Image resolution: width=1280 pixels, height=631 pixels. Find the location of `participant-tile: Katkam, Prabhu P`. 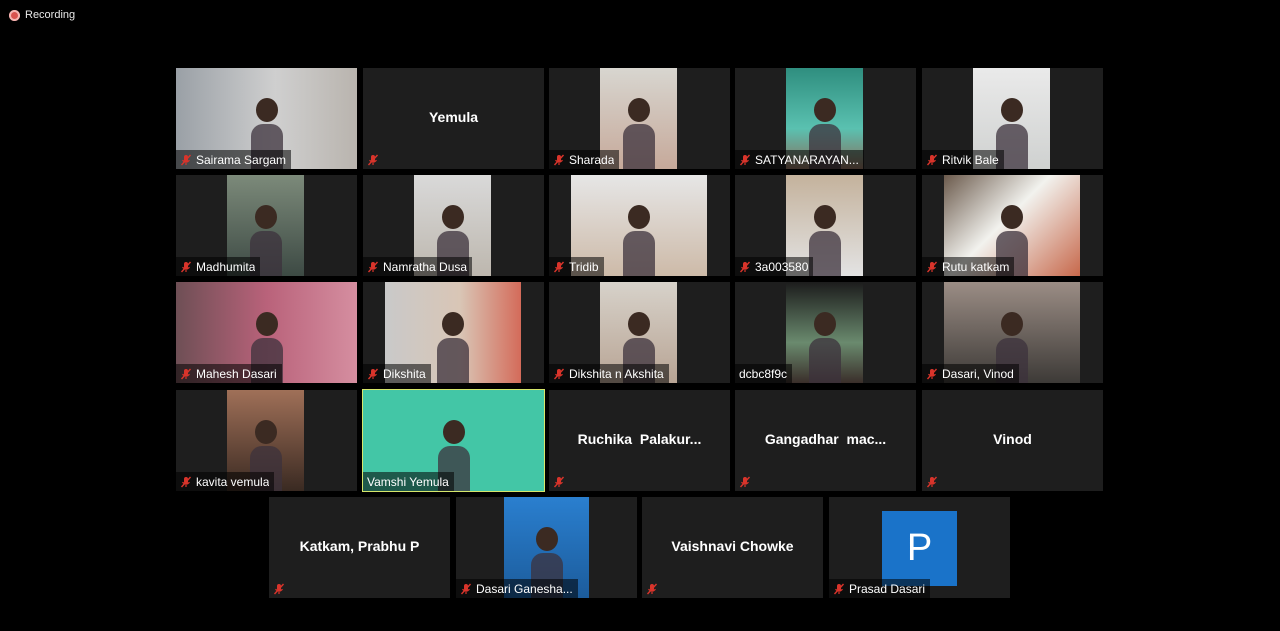

participant-tile: Katkam, Prabhu P is located at coordinates (359, 547).